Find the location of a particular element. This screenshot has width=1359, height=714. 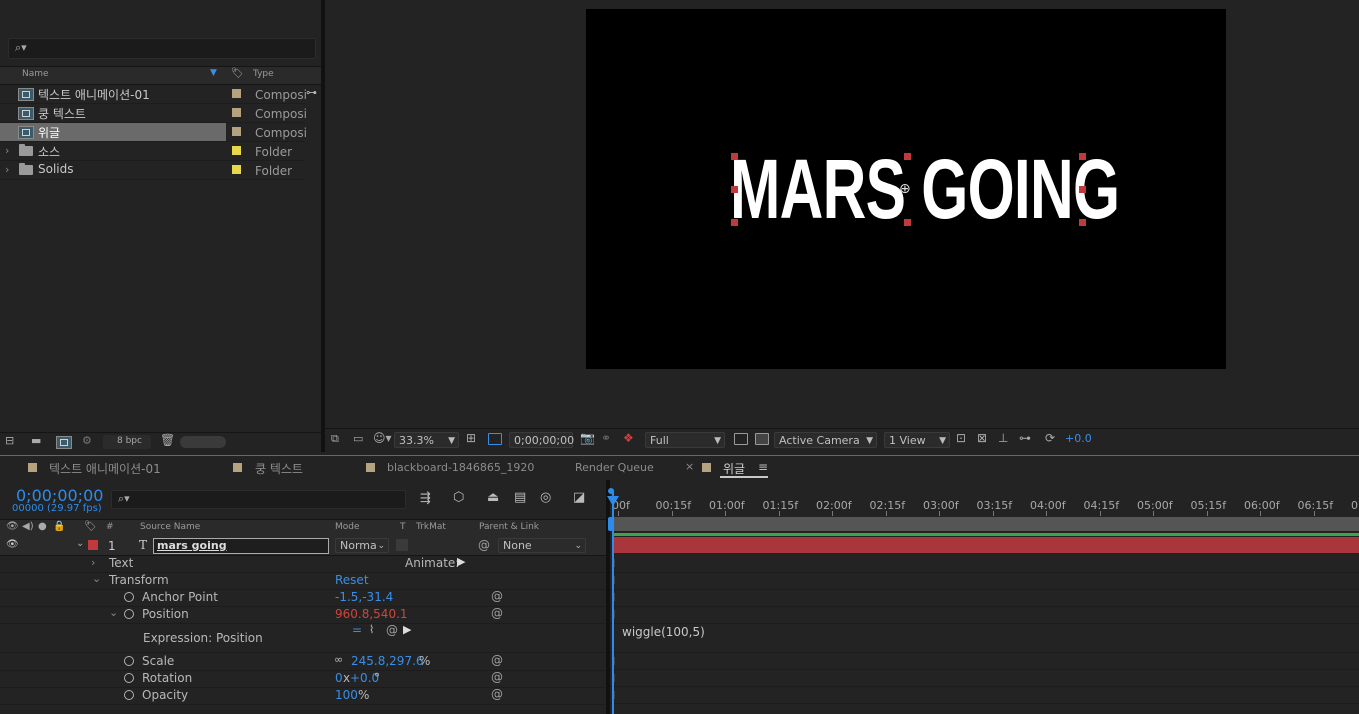

resolution-dropdown: Full ▼ is located at coordinates (685, 440).